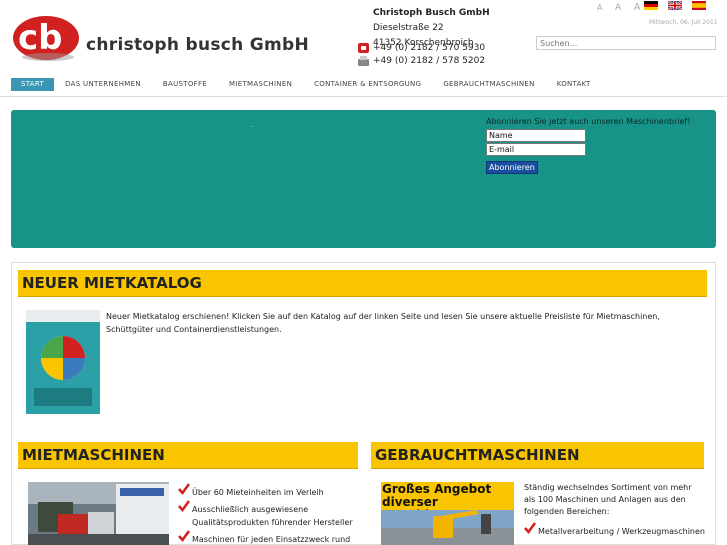  What do you see at coordinates (363, 48) in the screenshot?
I see `phone-icon` at bounding box center [363, 48].